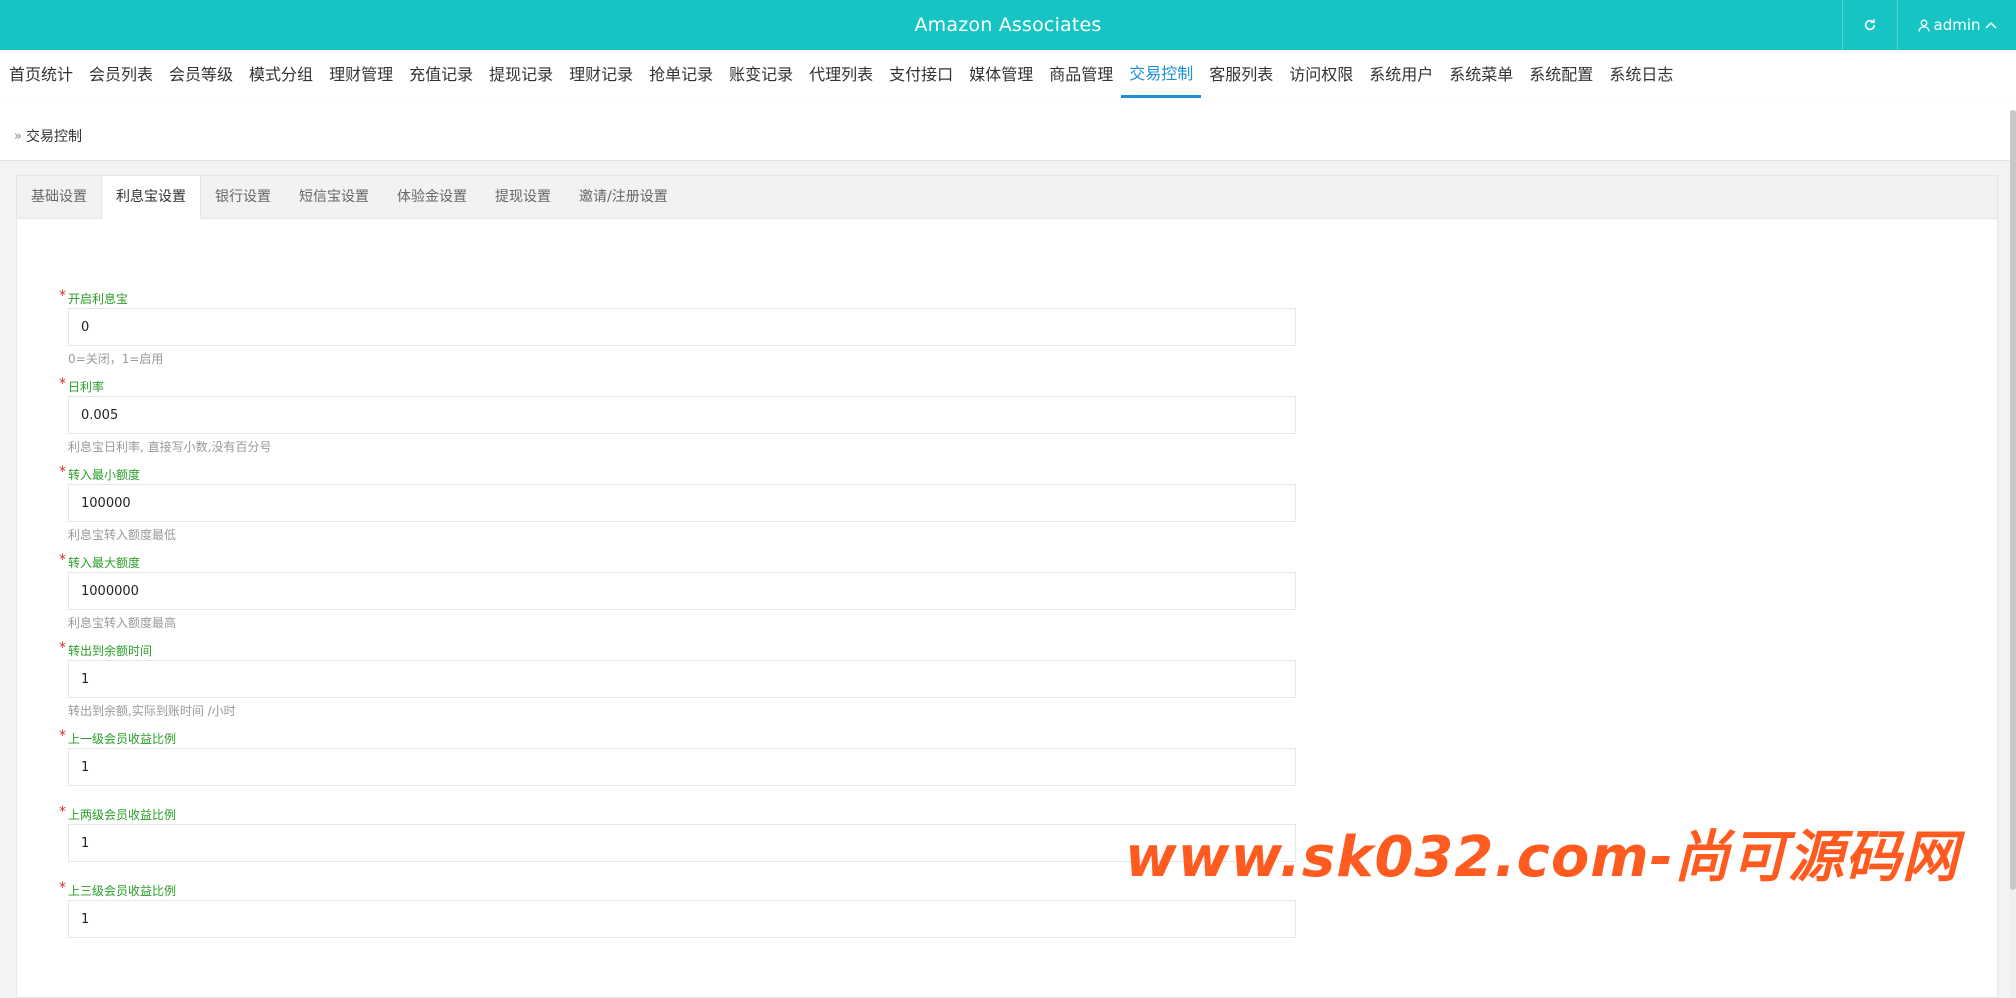  Describe the element at coordinates (152, 711) in the screenshot. I see `field-help-text: 转出到余额,实际到账时间 /小时` at that location.